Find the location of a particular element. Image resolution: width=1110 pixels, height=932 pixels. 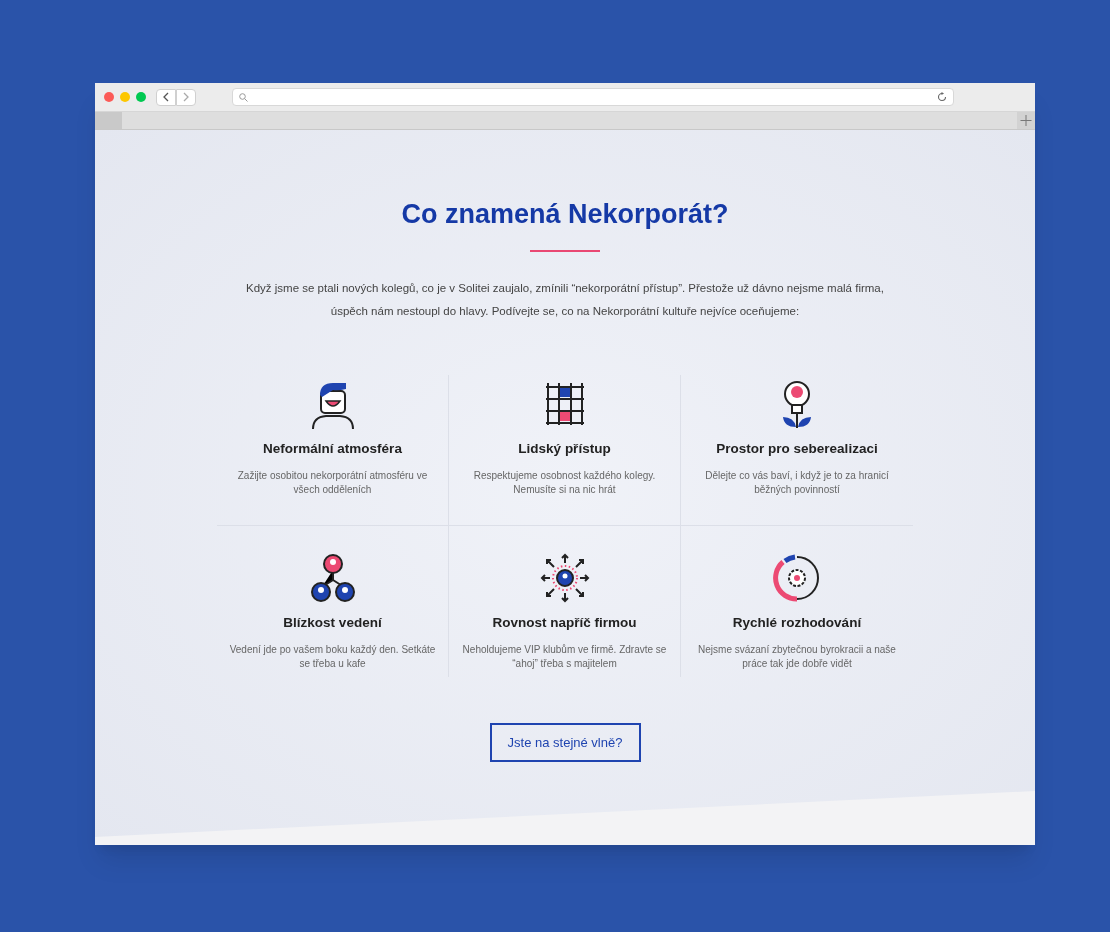

feature-title: Lidský přístup is located at coordinates (564, 449).